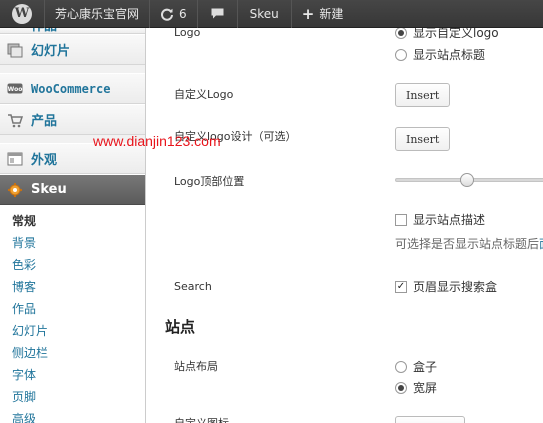  Describe the element at coordinates (167, 14) in the screenshot. I see `refresh-icon` at that location.